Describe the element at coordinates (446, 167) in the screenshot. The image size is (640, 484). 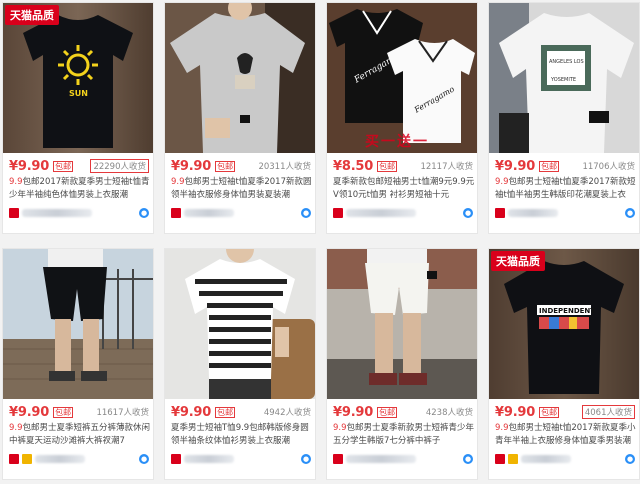
I see `sales-count: 12117人收货` at that location.